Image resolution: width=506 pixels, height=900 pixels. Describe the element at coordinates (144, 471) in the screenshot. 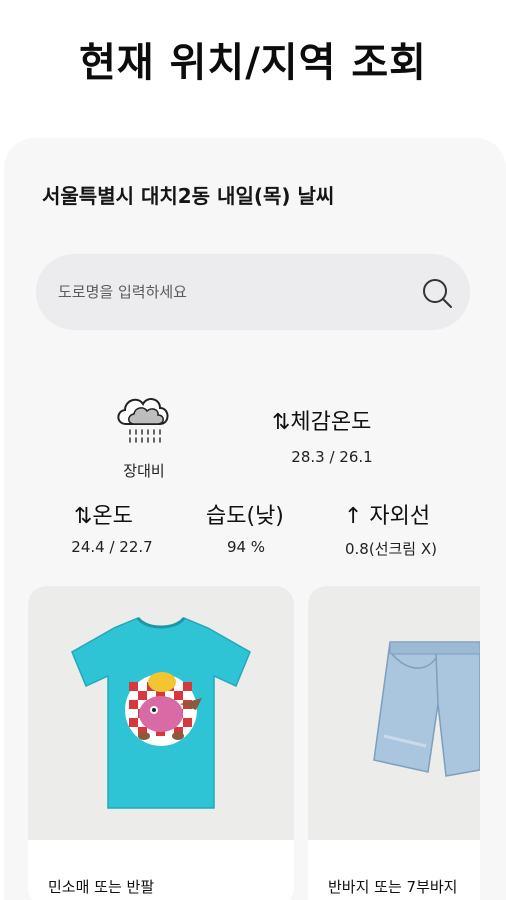

I see `weather-condition-label: 장대비` at that location.